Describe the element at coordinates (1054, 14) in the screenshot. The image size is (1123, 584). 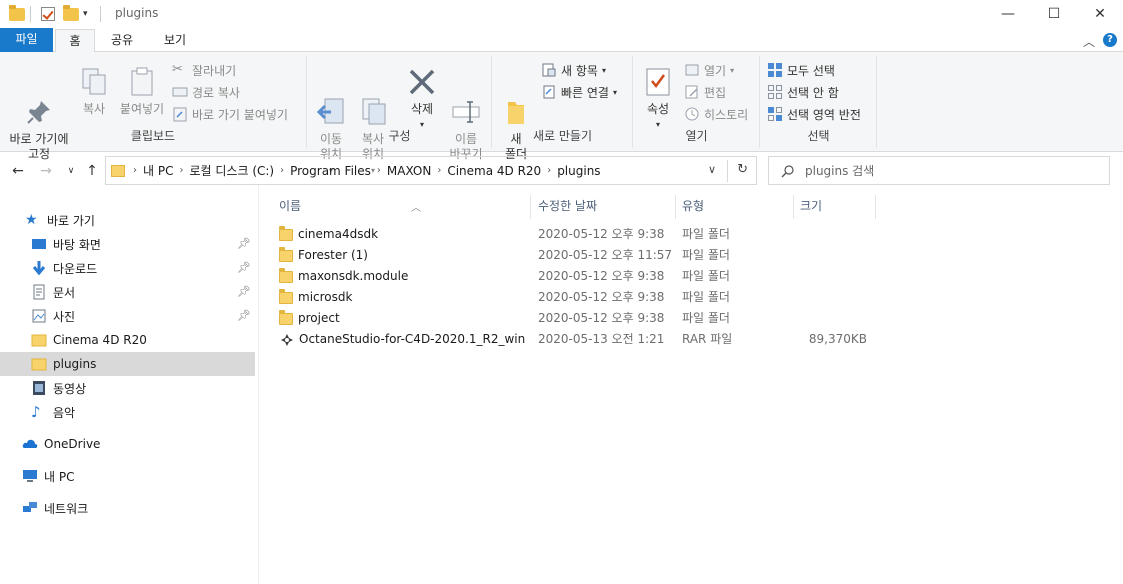
I see `maximize-button: ☐` at that location.